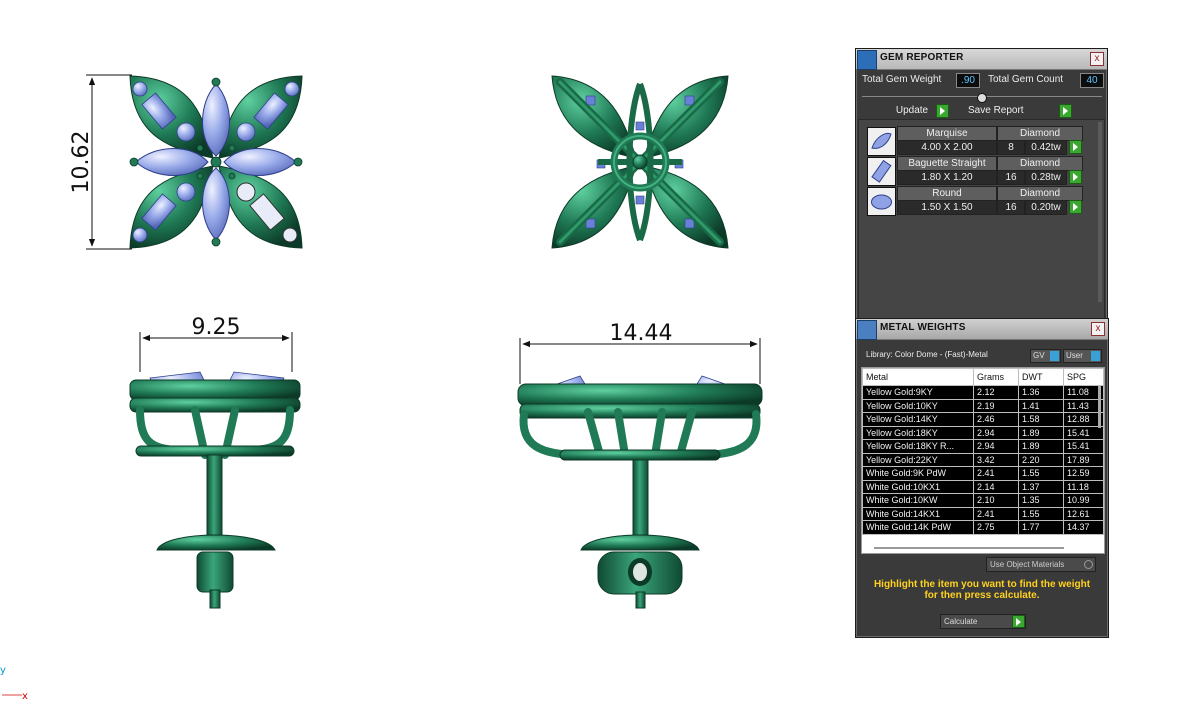 This screenshot has width=1200, height=710. What do you see at coordinates (1041, 473) in the screenshot?
I see `dwt-value: 1.55` at bounding box center [1041, 473].